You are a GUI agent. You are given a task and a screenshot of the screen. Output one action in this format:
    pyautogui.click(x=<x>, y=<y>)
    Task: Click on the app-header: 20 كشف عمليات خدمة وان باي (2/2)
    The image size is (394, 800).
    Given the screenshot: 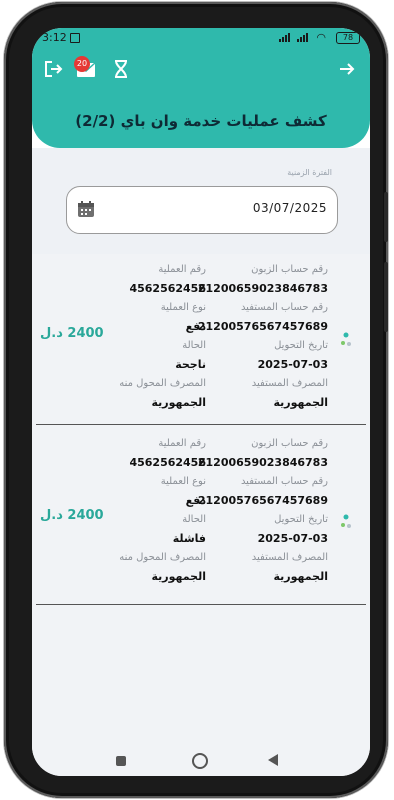 What is the action you would take?
    pyautogui.click(x=201, y=98)
    